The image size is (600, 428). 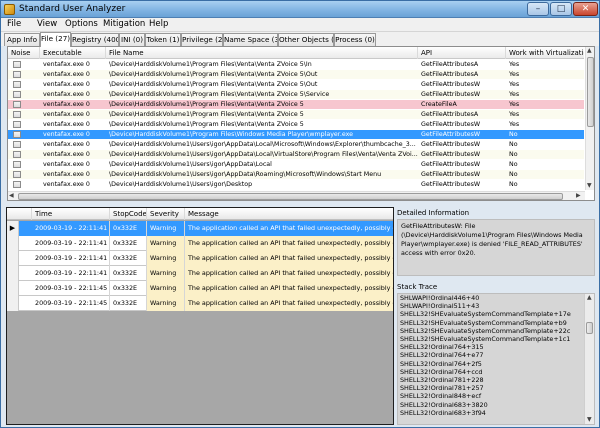 I want to click on tab-token: Token (1), so click(x=163, y=39).